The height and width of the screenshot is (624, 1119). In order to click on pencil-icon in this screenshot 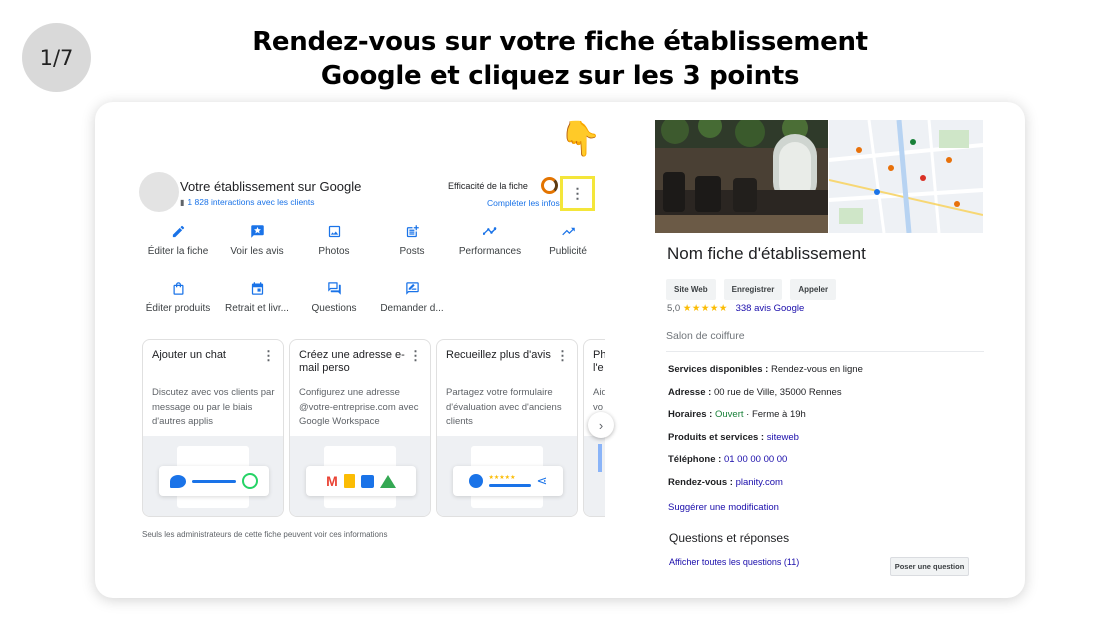, I will do `click(178, 232)`.